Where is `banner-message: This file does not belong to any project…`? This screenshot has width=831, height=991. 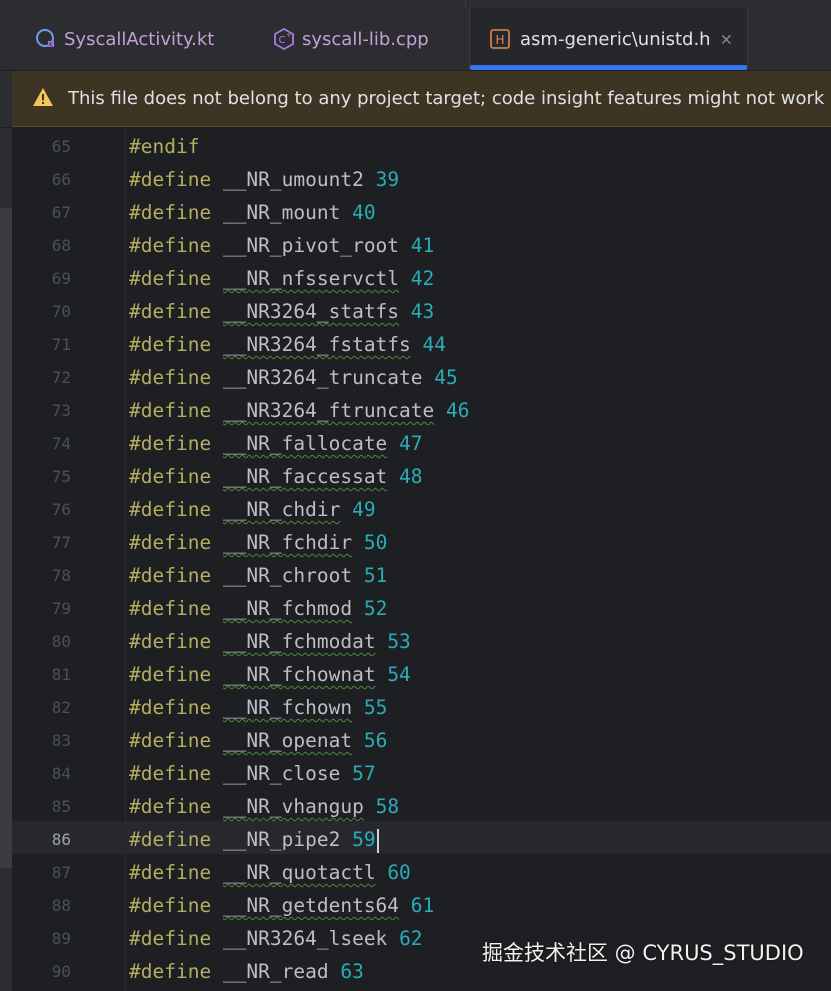 banner-message: This file does not belong to any project… is located at coordinates (449, 98).